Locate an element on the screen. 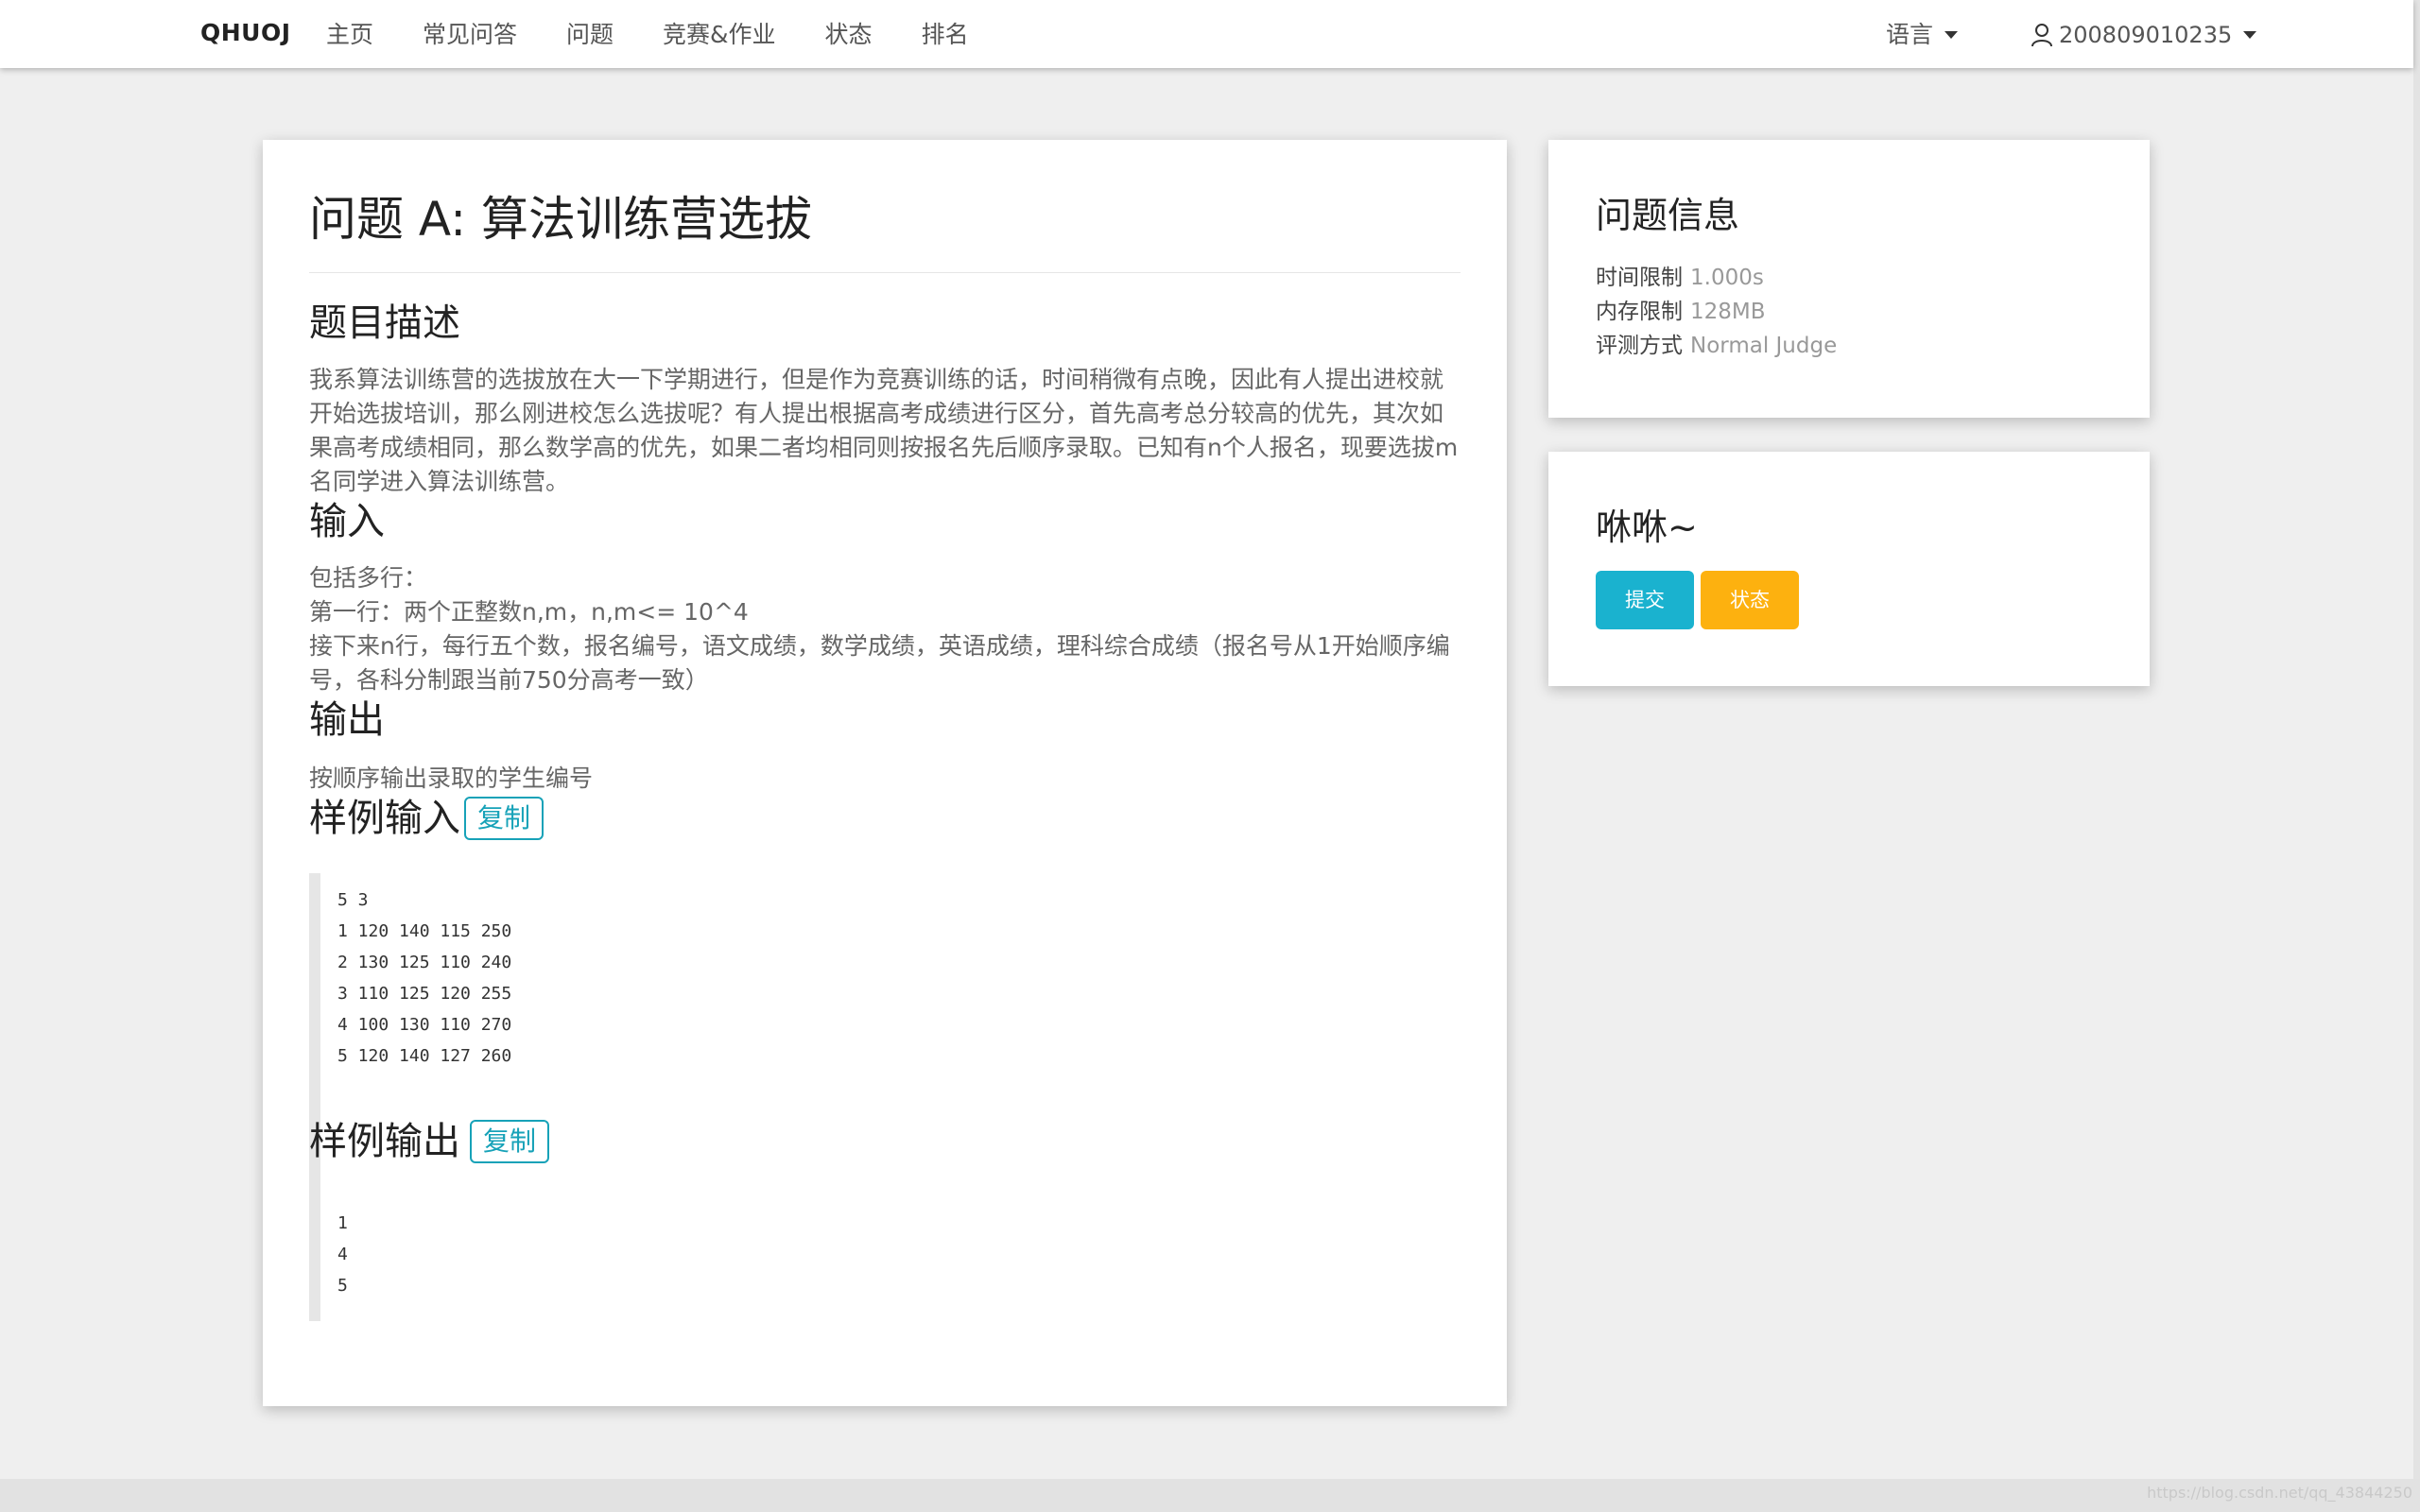  nav-status: 状态 is located at coordinates (849, 35).